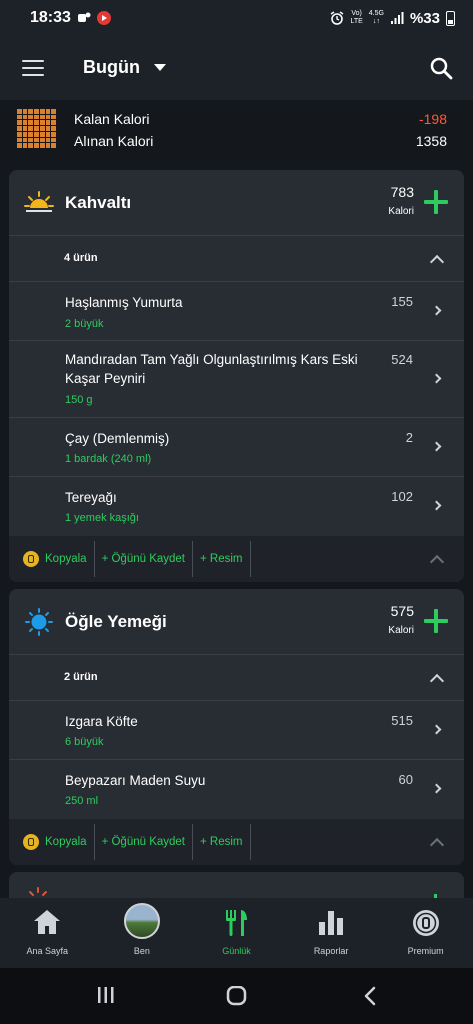 This screenshot has width=473, height=1024. What do you see at coordinates (141, 921) in the screenshot?
I see `avatar` at bounding box center [141, 921].